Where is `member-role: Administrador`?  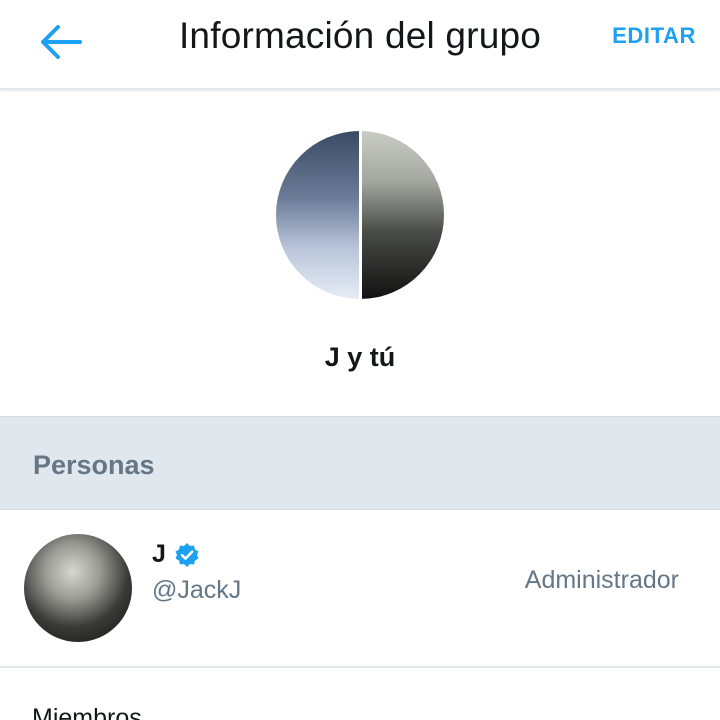
member-role: Administrador is located at coordinates (601, 580).